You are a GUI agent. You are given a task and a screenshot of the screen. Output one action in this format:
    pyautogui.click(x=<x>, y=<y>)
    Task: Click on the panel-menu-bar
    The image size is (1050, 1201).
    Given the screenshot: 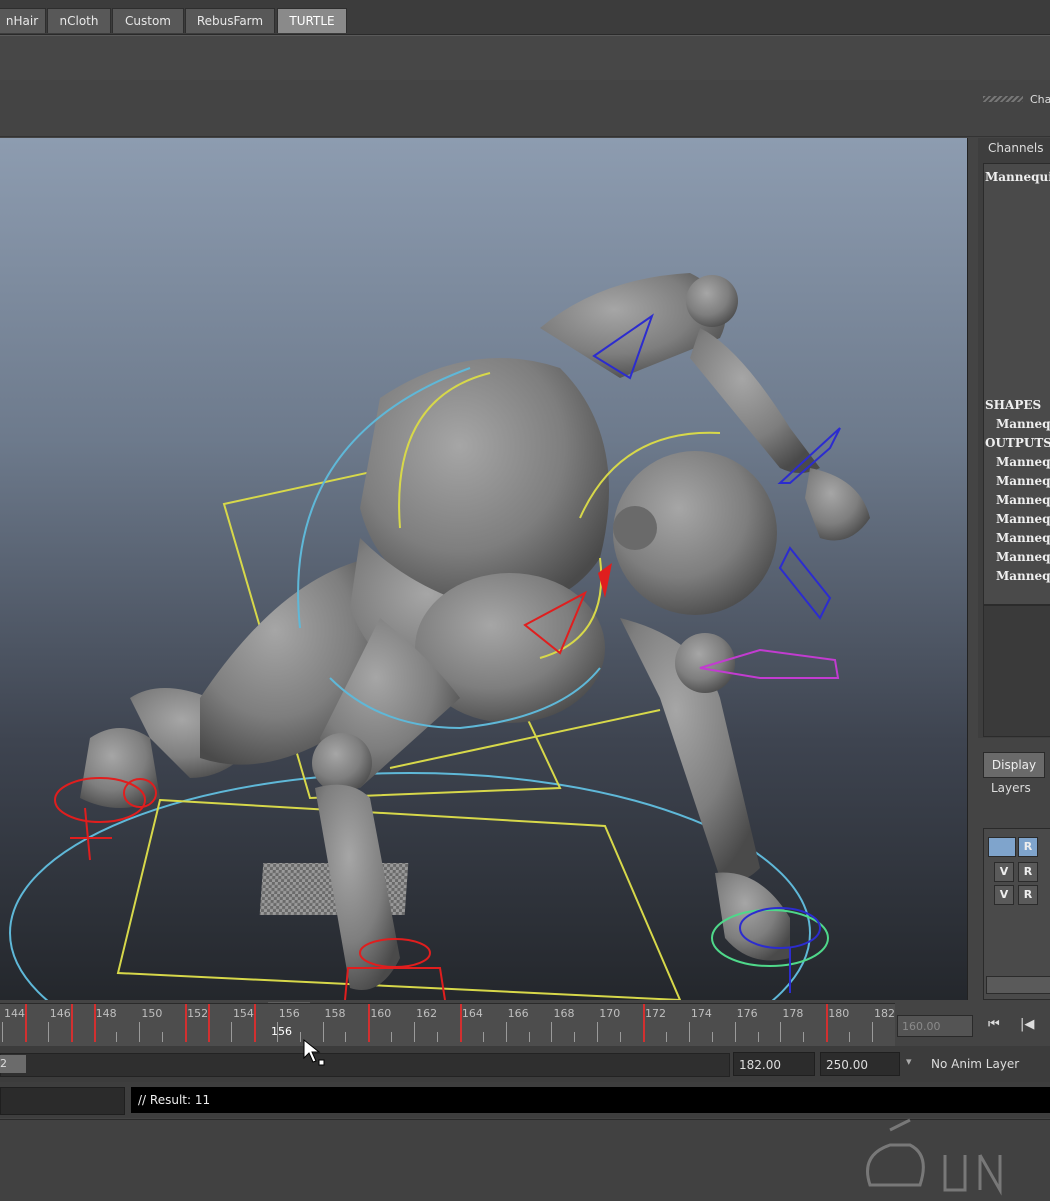 What is the action you would take?
    pyautogui.click(x=525, y=108)
    